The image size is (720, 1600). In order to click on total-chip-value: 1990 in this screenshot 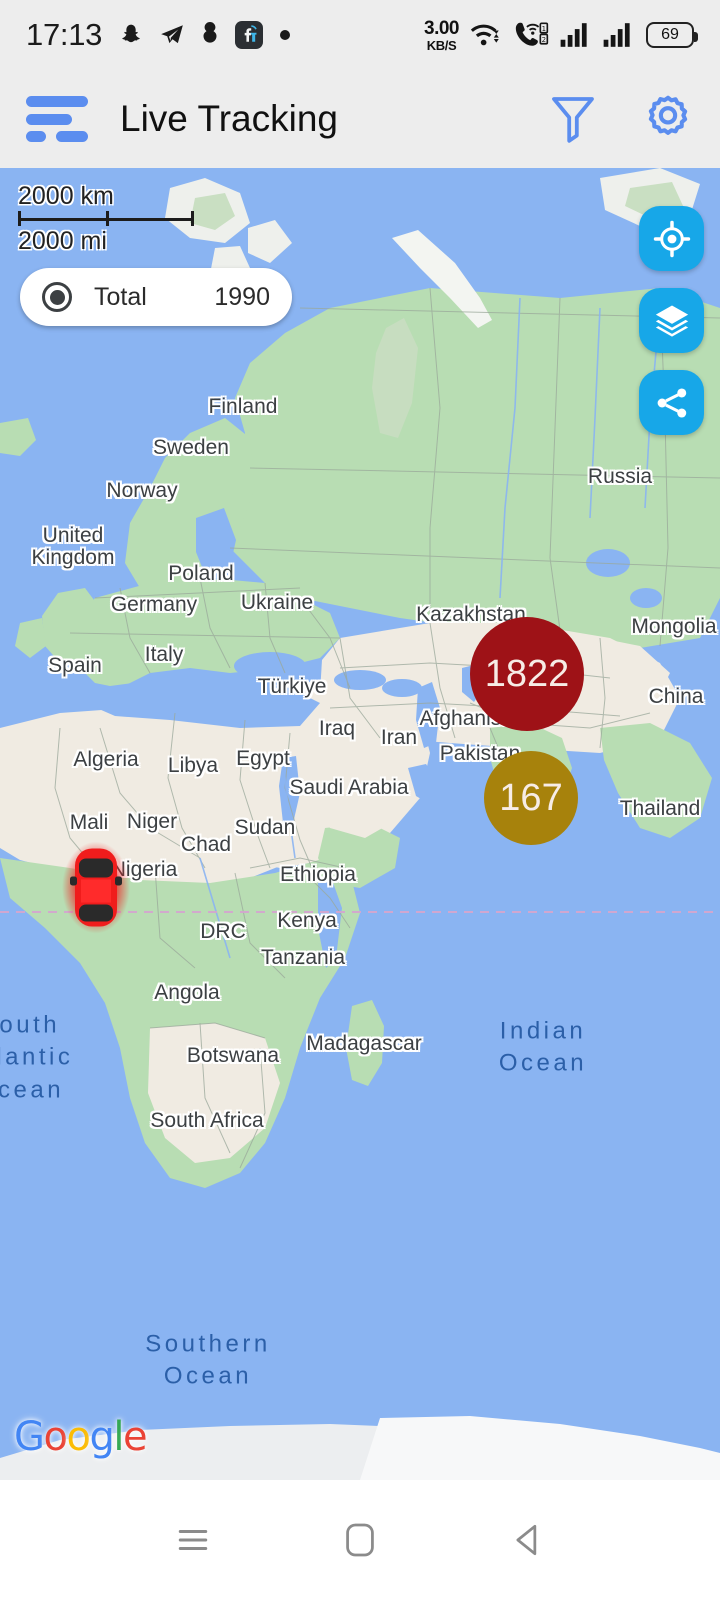, I will do `click(242, 296)`.